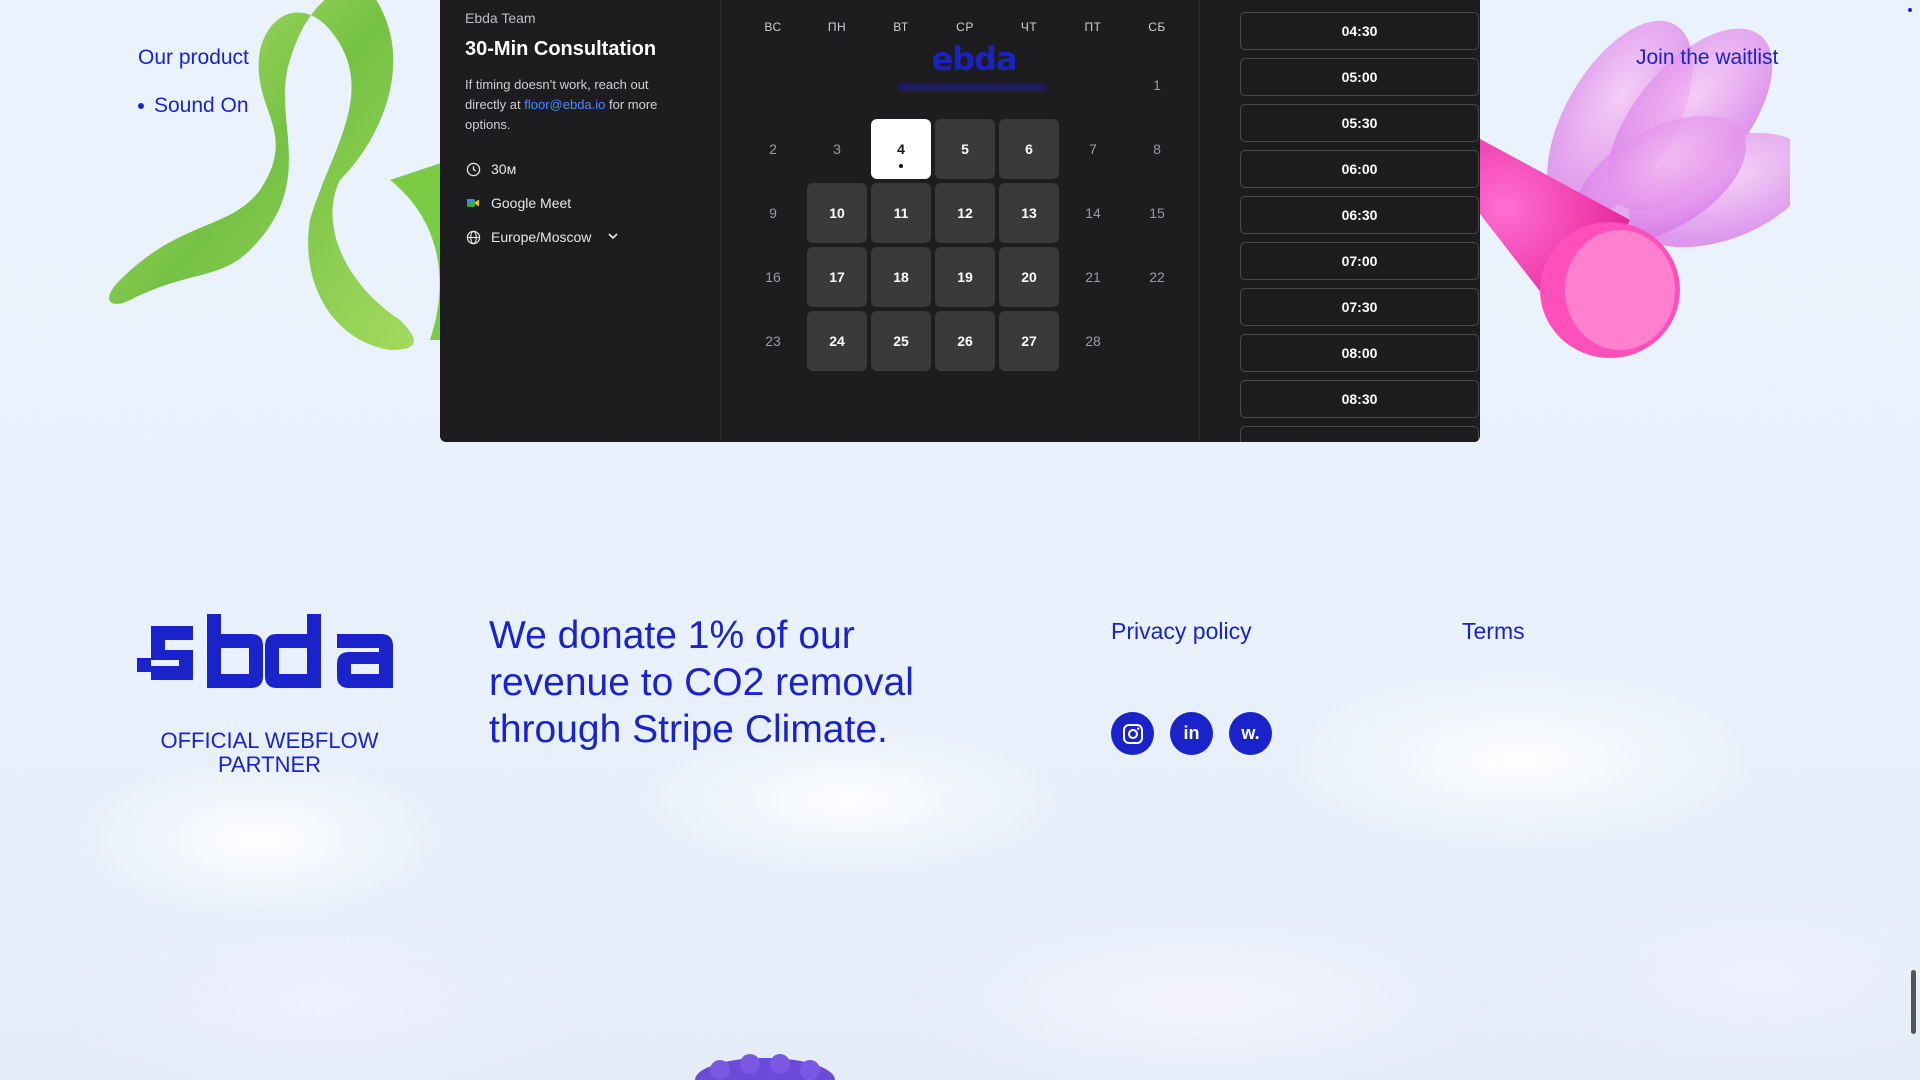 The width and height of the screenshot is (1920, 1080). I want to click on chevron-down-icon, so click(613, 237).